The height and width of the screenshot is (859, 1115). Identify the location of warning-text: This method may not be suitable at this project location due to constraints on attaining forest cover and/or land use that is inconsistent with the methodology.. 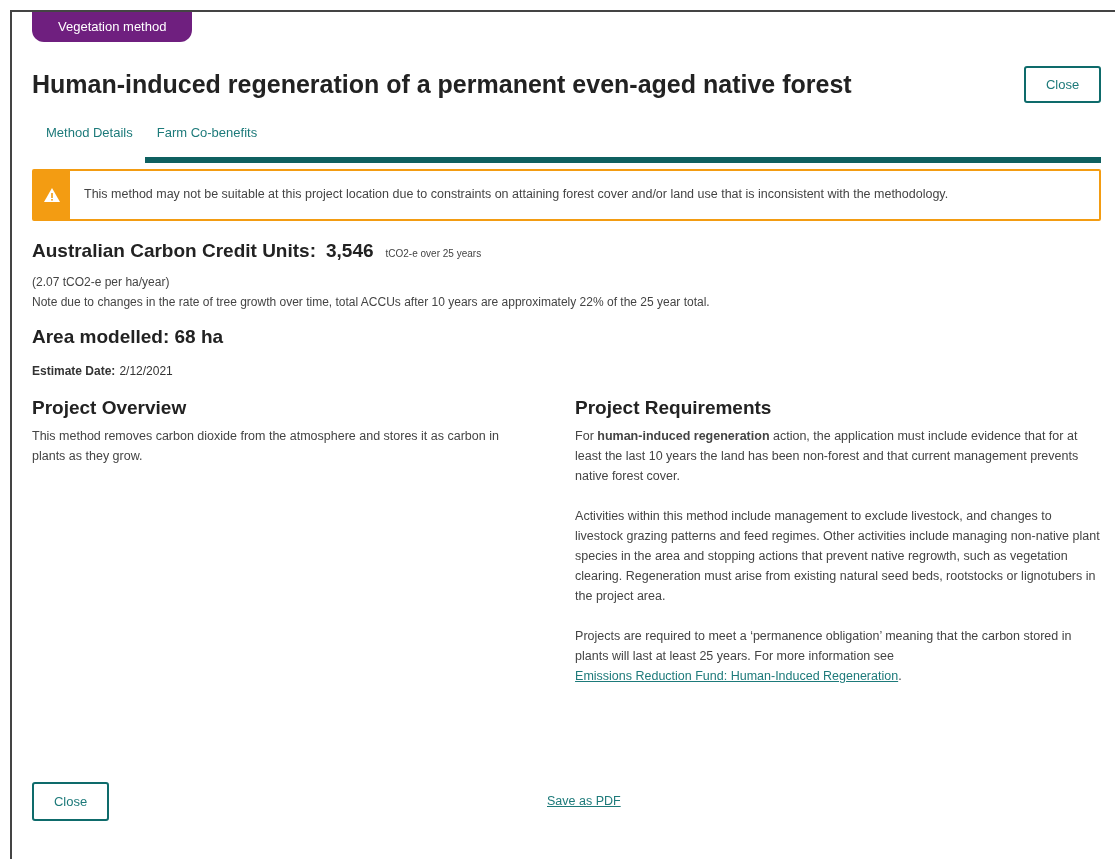
(516, 195).